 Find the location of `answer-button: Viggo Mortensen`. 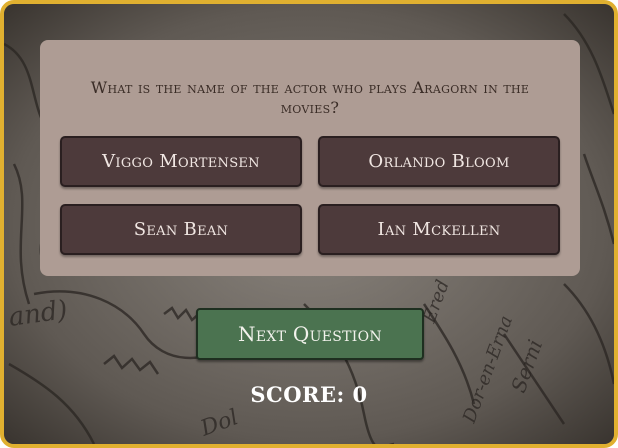

answer-button: Viggo Mortensen is located at coordinates (181, 161).